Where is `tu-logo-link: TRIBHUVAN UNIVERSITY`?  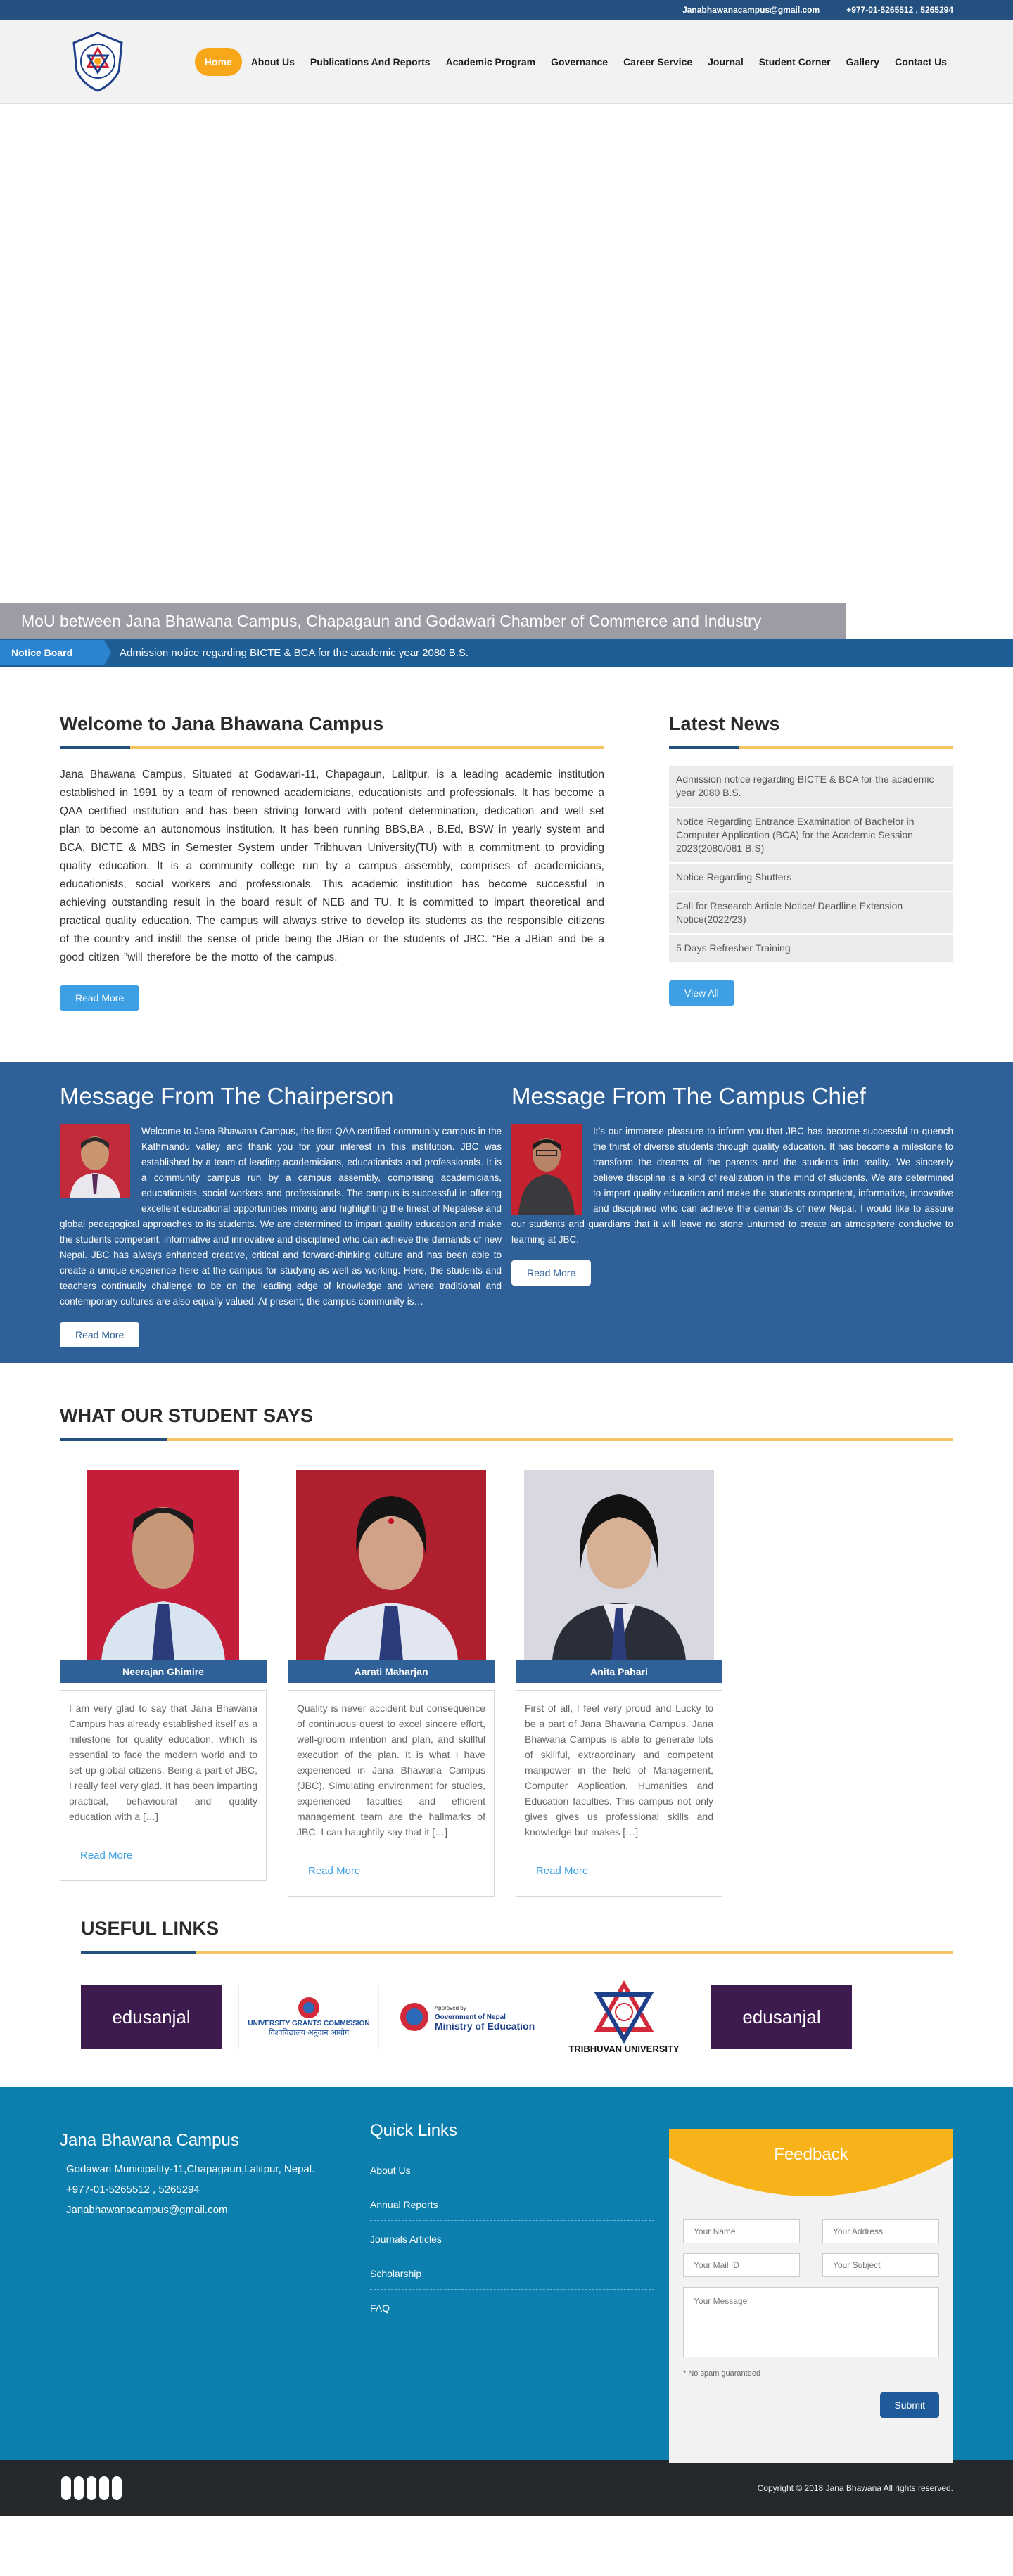 tu-logo-link: TRIBHUVAN UNIVERSITY is located at coordinates (624, 2017).